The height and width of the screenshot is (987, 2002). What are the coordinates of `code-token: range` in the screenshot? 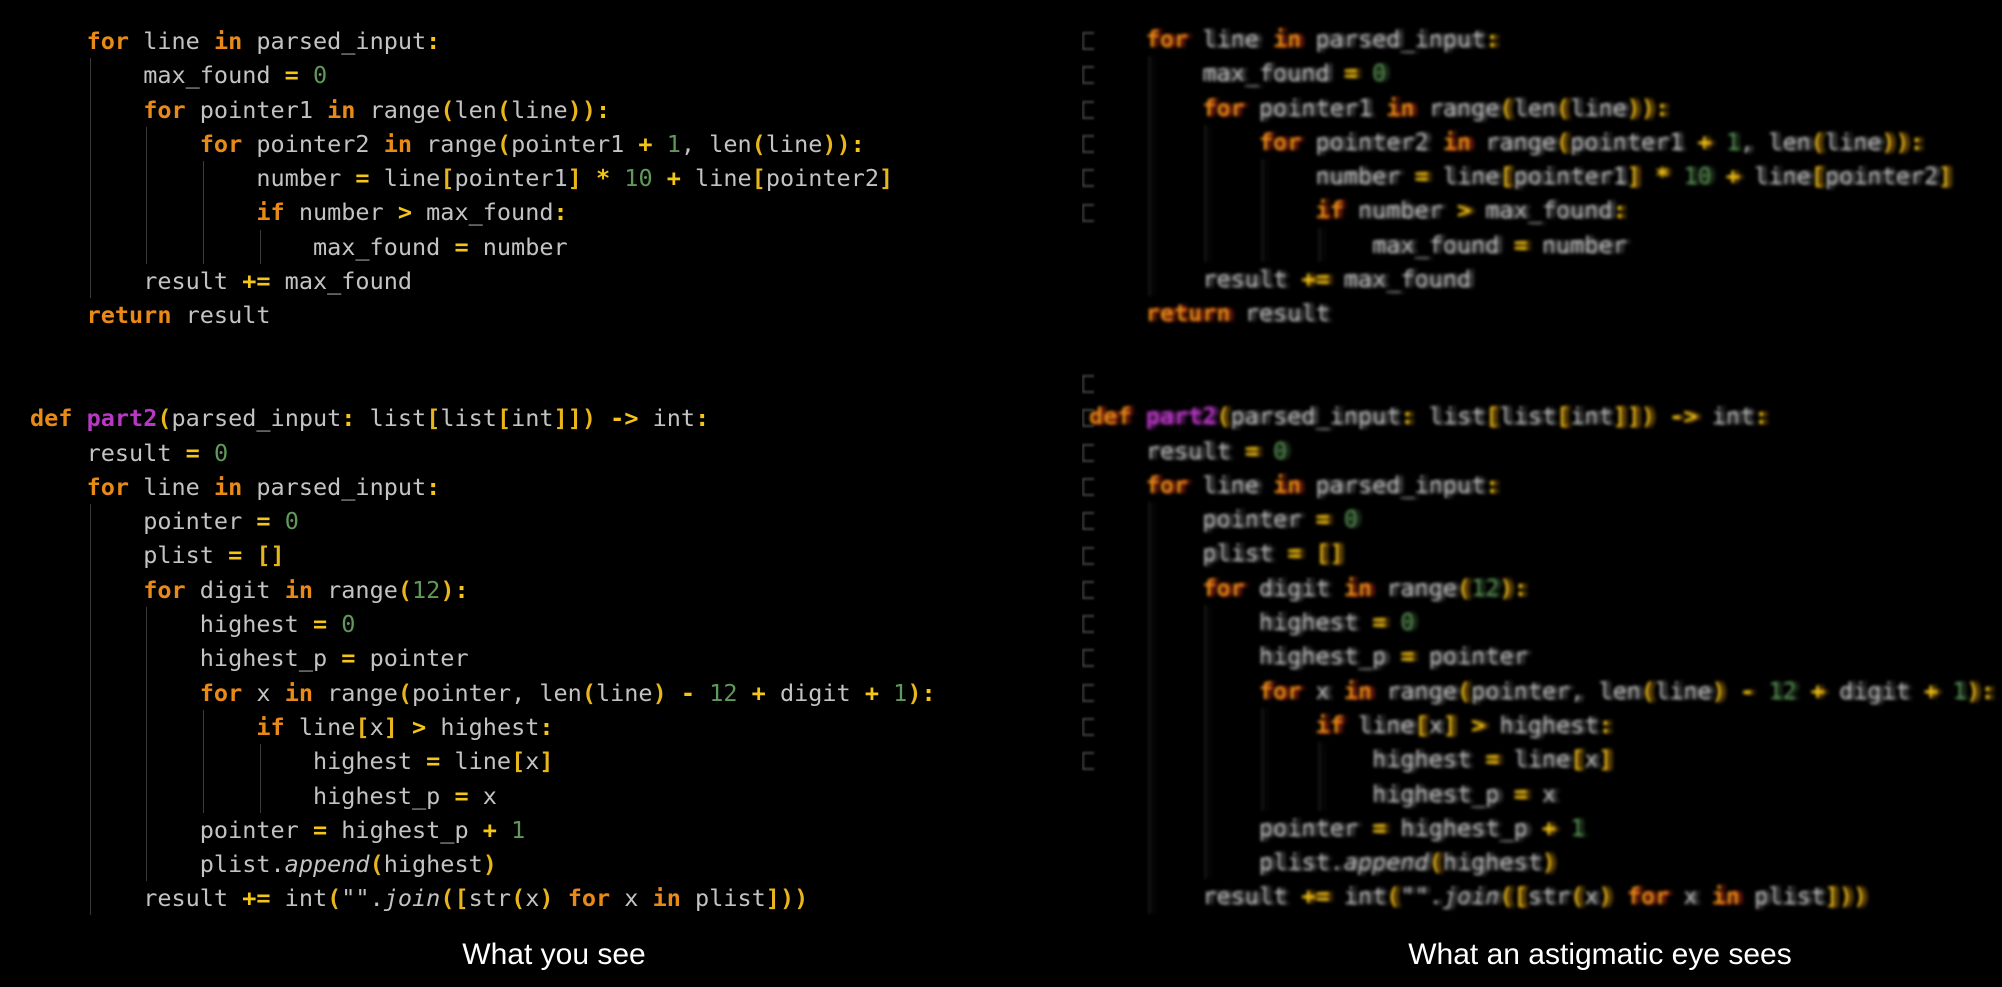 It's located at (1414, 690).